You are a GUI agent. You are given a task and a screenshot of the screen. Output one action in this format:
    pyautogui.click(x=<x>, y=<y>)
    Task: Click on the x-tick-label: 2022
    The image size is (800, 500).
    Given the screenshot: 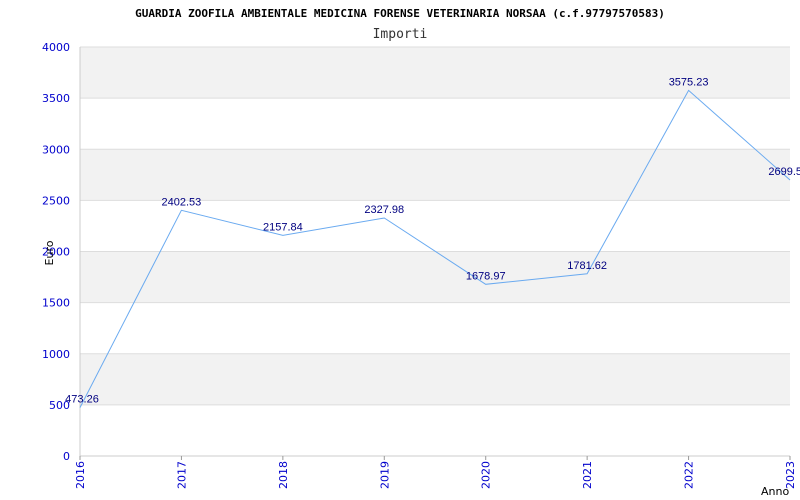 What is the action you would take?
    pyautogui.click(x=689, y=475)
    